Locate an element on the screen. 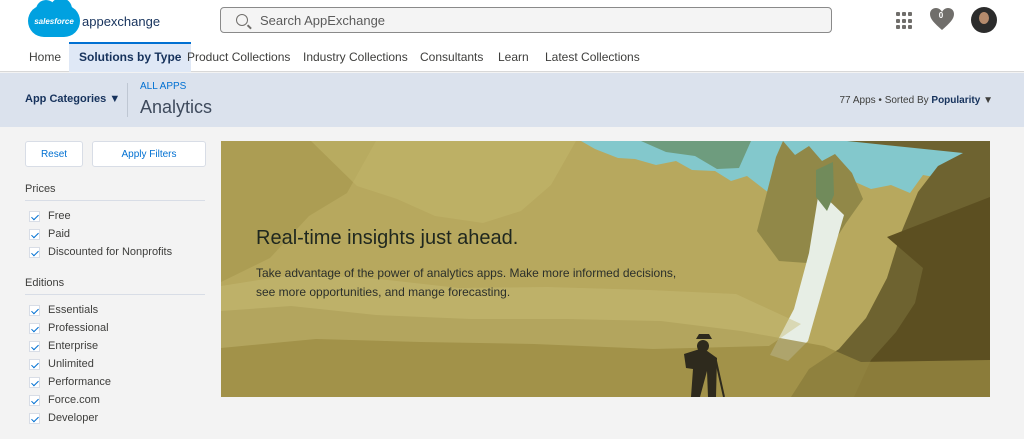  search-bar is located at coordinates (526, 20).